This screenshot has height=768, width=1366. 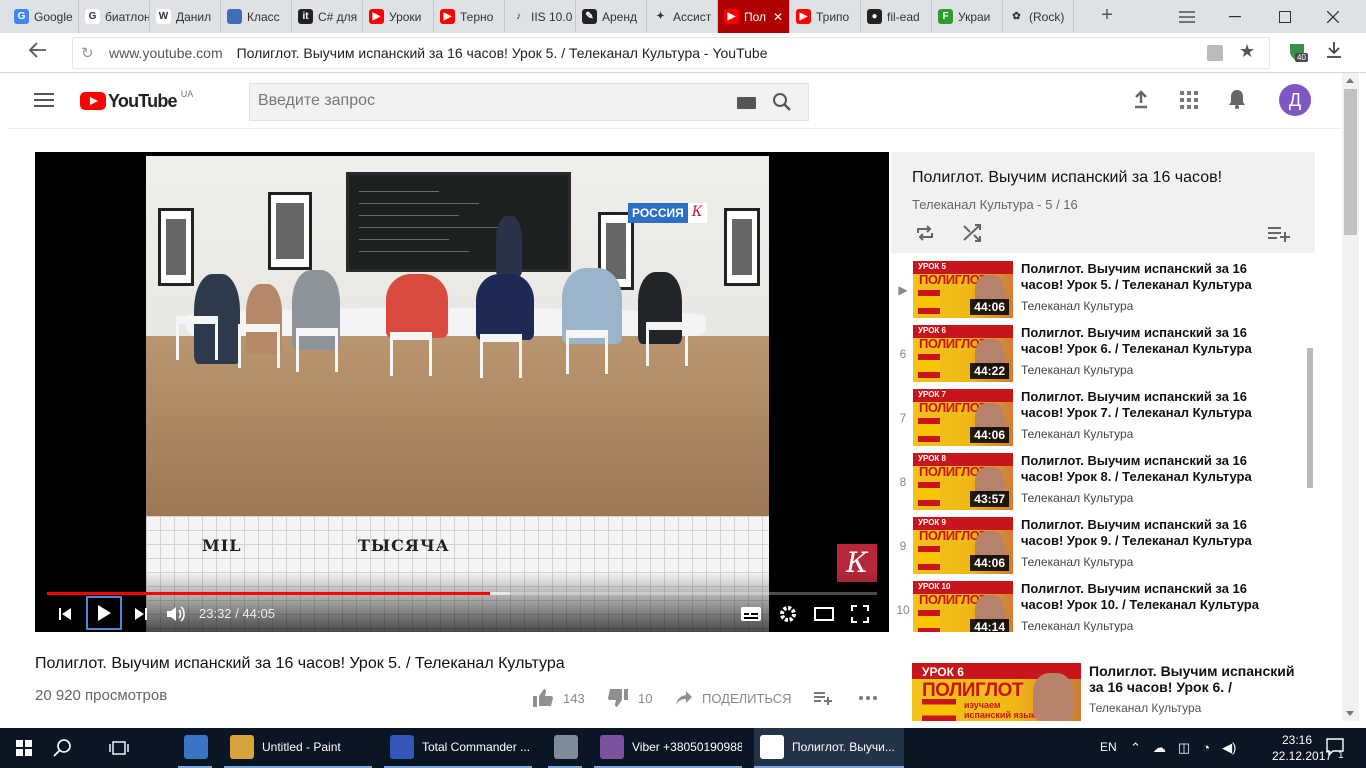 What do you see at coordinates (469, 16) in the screenshot?
I see `browser-tab: ▶ Терно` at bounding box center [469, 16].